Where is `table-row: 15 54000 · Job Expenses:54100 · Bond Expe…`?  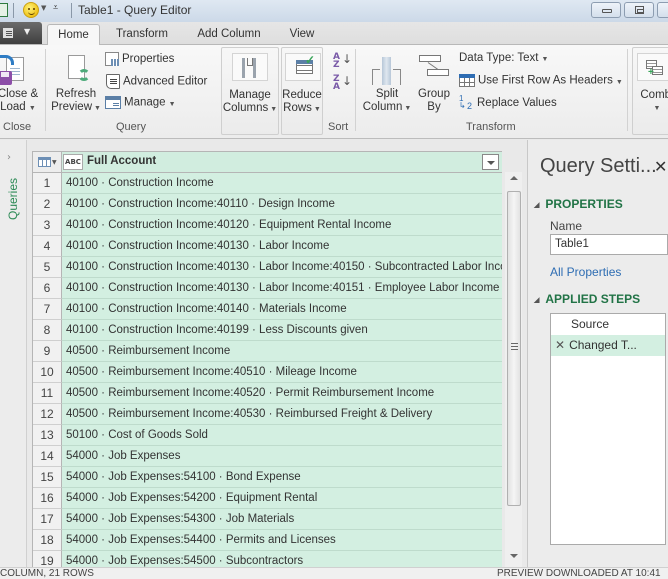 table-row: 15 54000 · Job Expenses:54100 · Bond Expe… is located at coordinates (267, 477).